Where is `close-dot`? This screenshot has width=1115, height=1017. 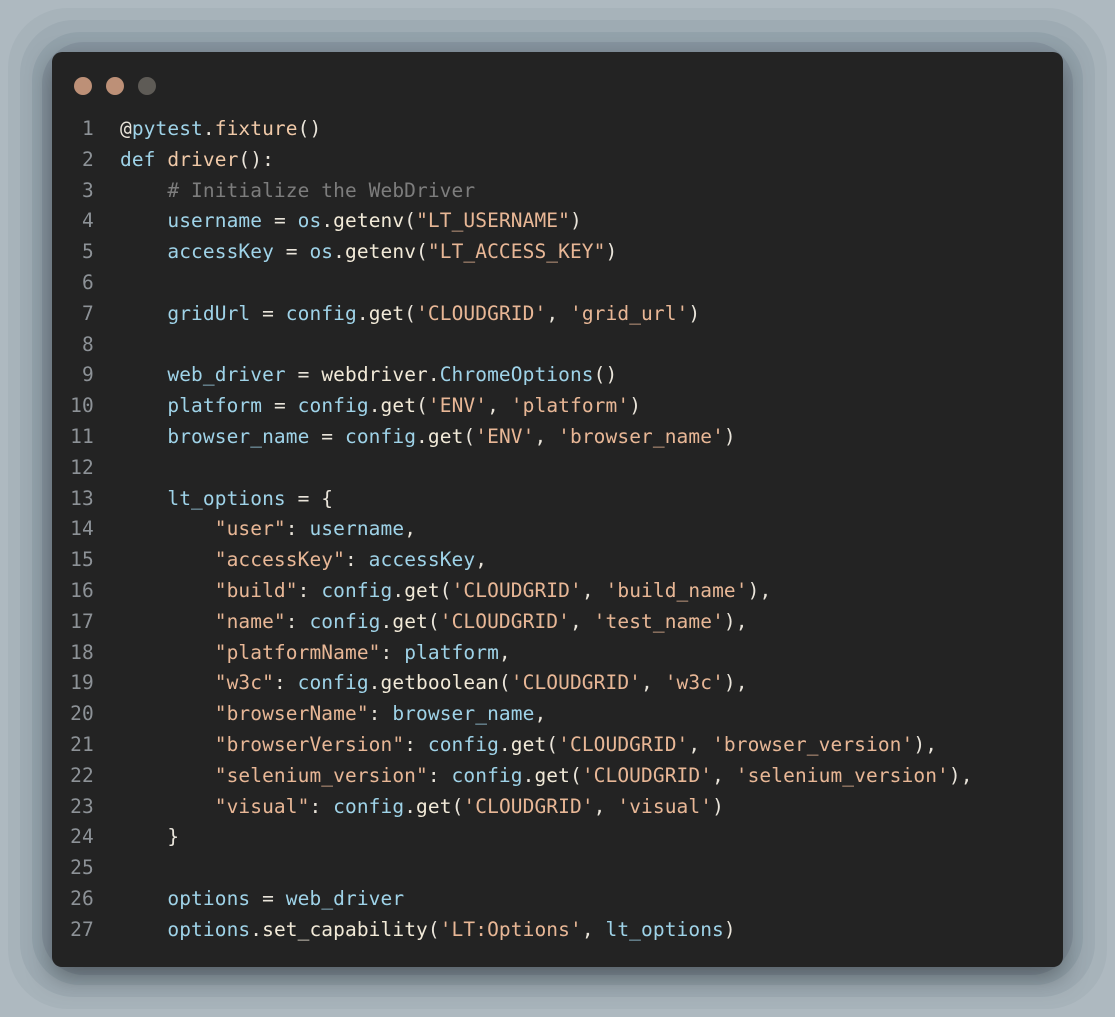 close-dot is located at coordinates (83, 86).